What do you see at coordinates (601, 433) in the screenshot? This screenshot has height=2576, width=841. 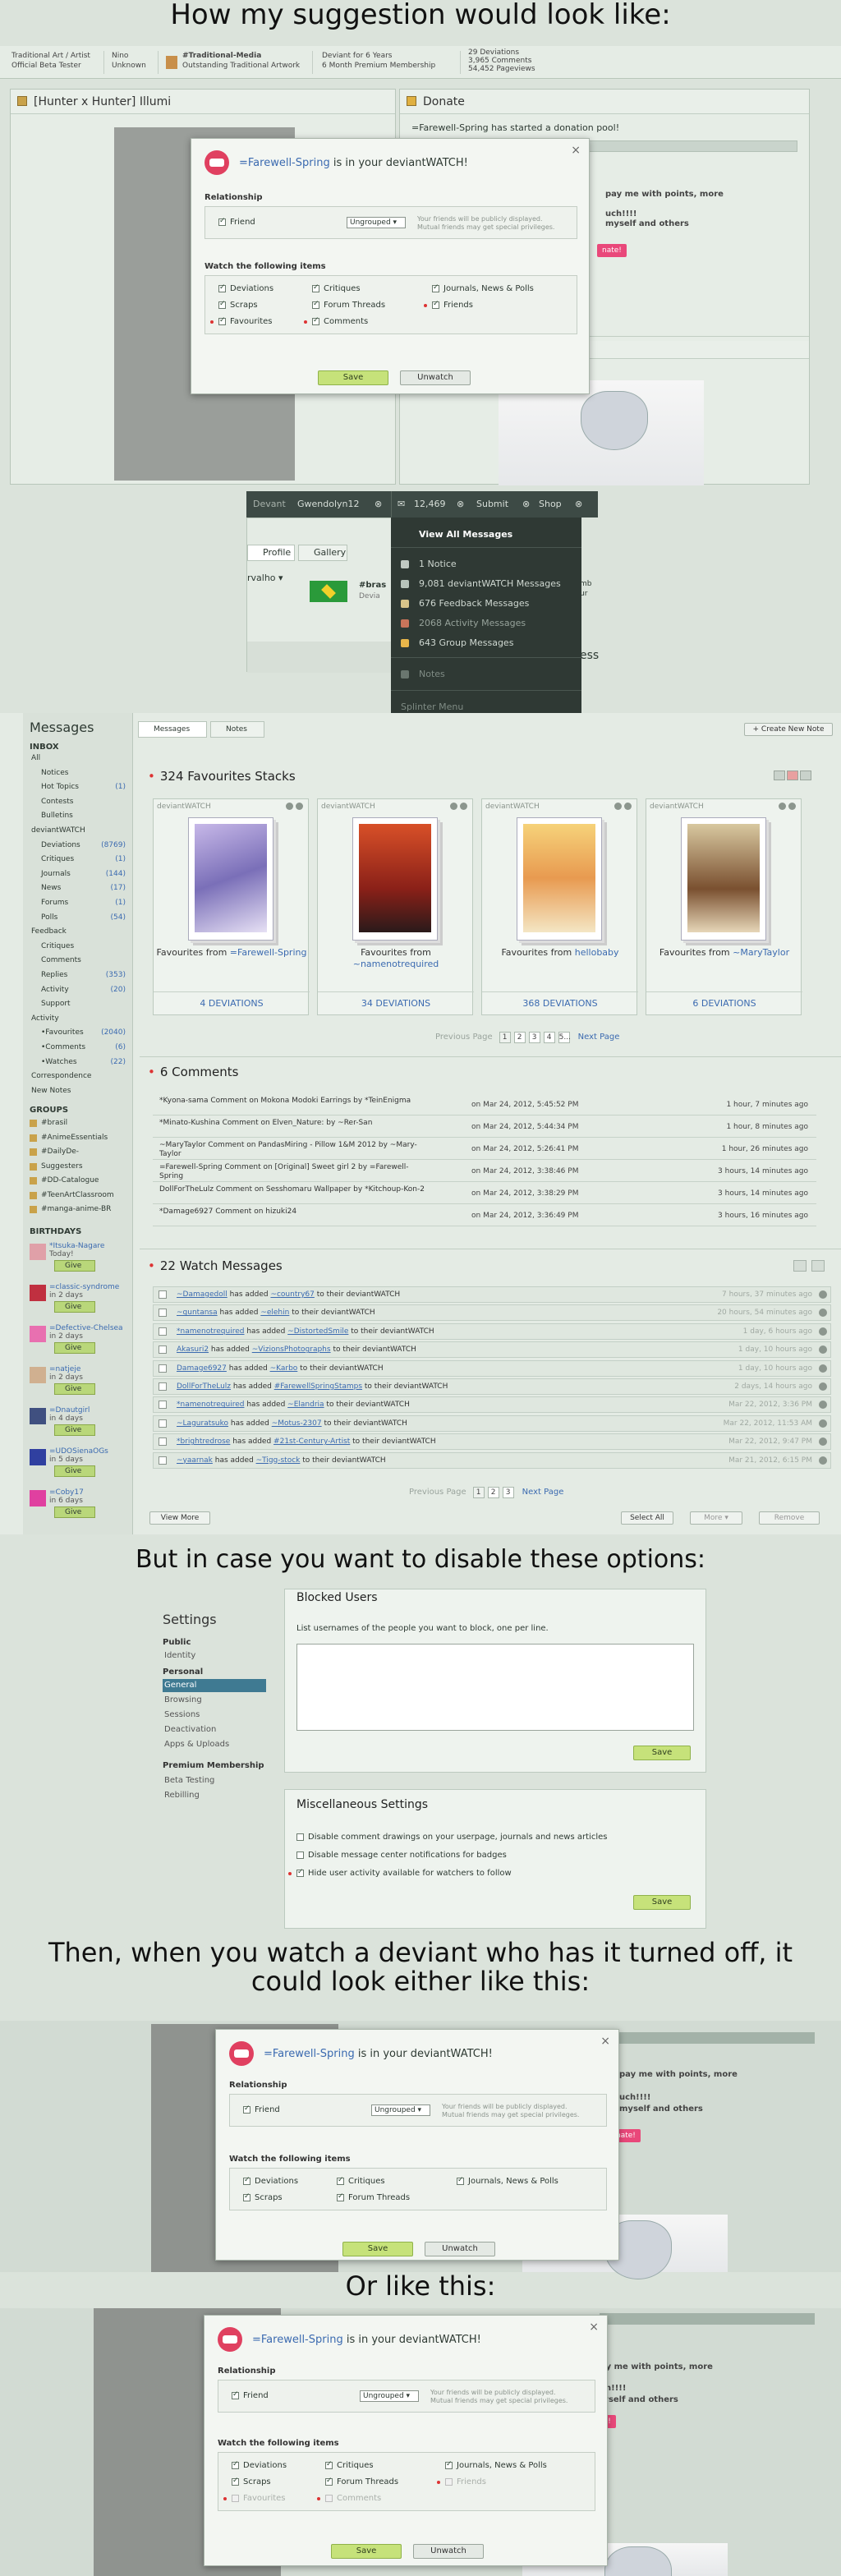 I see `anime-artwork` at bounding box center [601, 433].